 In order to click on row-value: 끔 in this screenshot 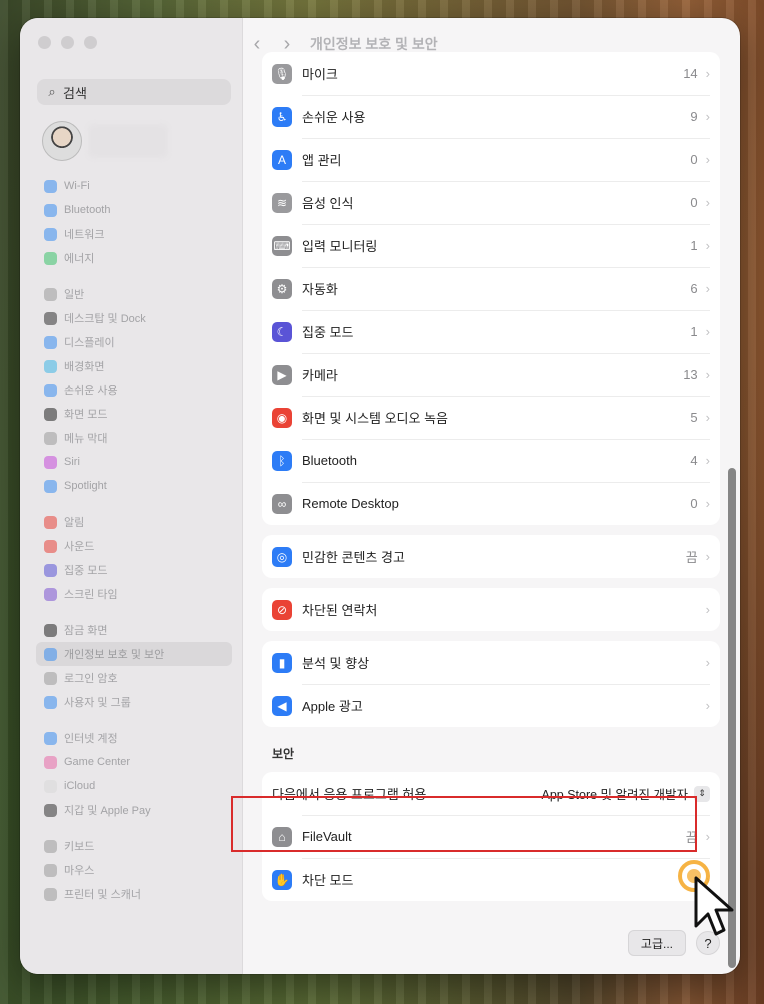, I will do `click(691, 557)`.